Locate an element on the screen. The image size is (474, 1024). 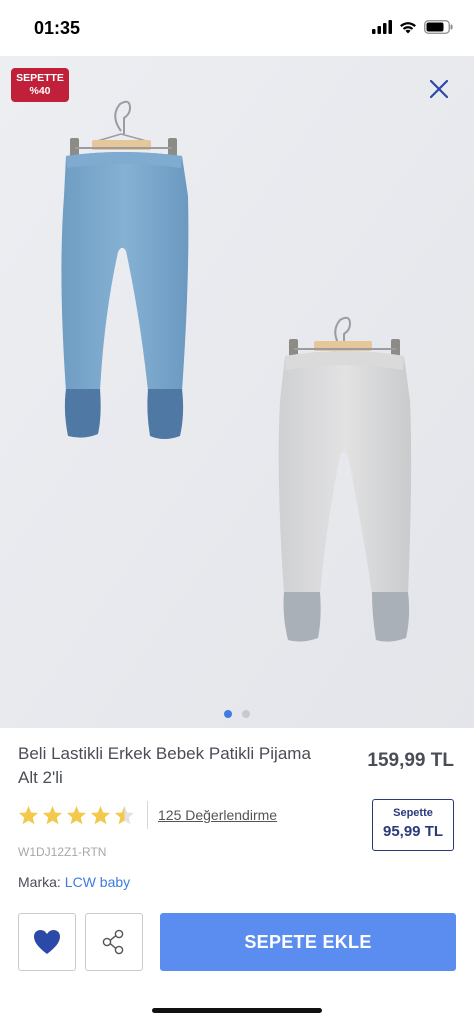
reviews-link: 125 Değerlendirme is located at coordinates (217, 815).